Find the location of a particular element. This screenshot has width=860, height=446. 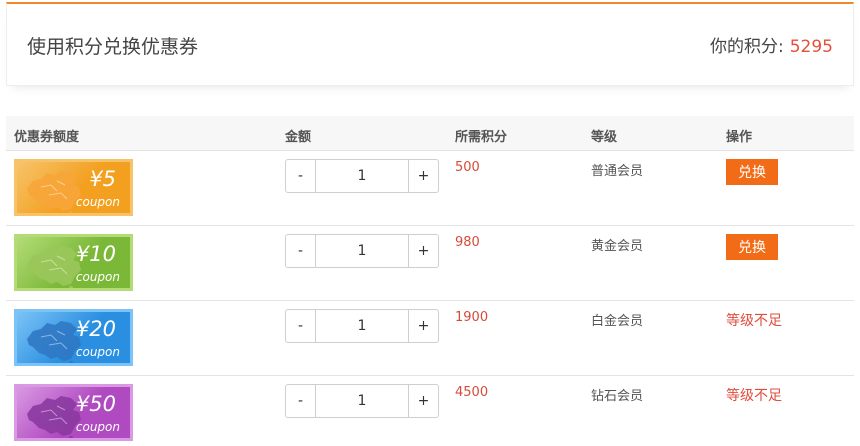

coupon-amount: ¥10 is located at coordinates (95, 254).